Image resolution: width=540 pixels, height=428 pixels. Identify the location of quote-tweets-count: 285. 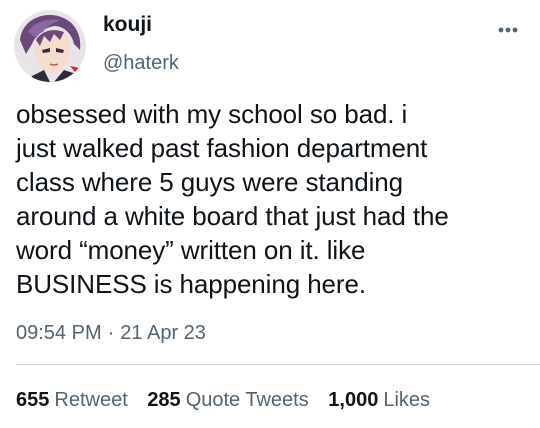
(164, 400).